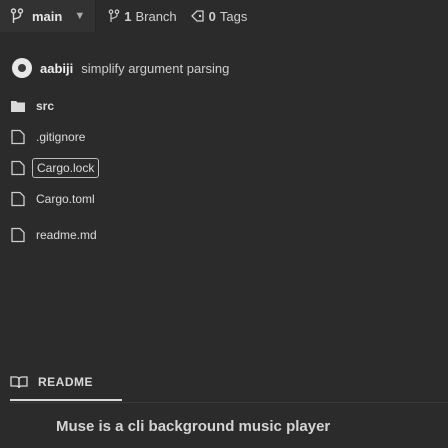 The image size is (448, 448). Describe the element at coordinates (212, 16) in the screenshot. I see `tag-count: 0` at that location.